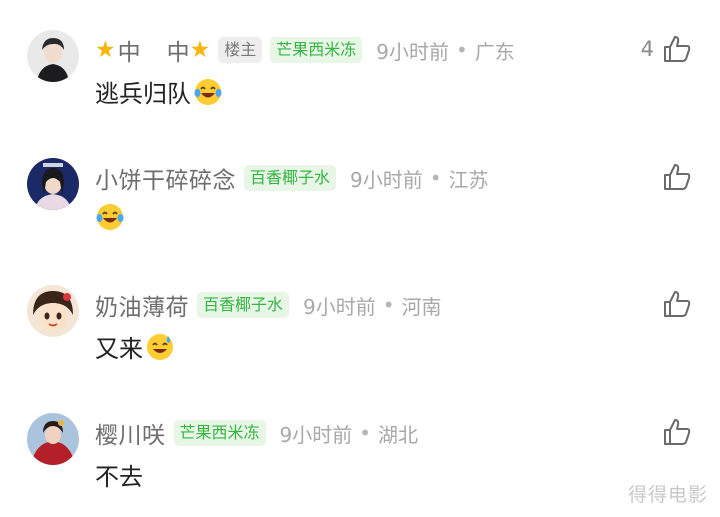  I want to click on comment-text: 又来, so click(135, 346).